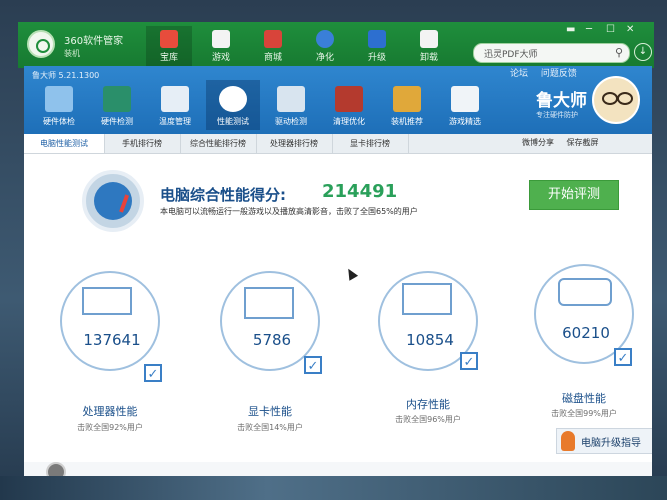 The image size is (667, 500). I want to click on card-name: 显卡性能, so click(270, 411).